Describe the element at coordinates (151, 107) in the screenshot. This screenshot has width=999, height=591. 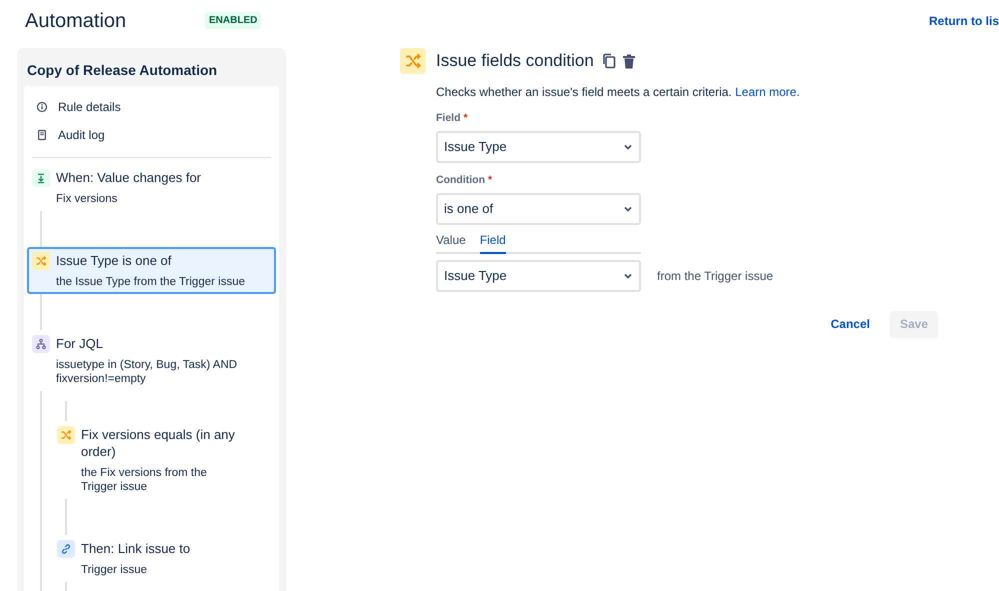
I see `nav-item: Rule details` at that location.